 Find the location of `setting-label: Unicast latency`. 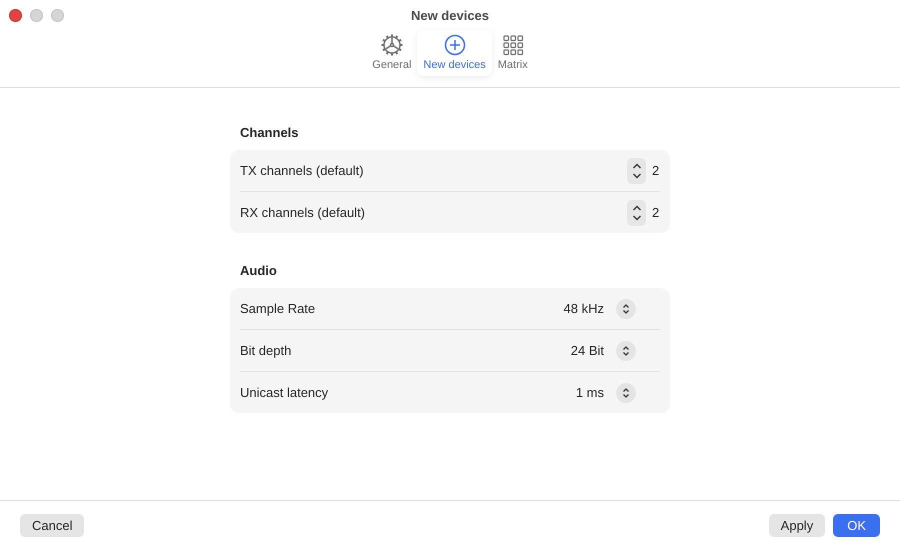

setting-label: Unicast latency is located at coordinates (285, 392).